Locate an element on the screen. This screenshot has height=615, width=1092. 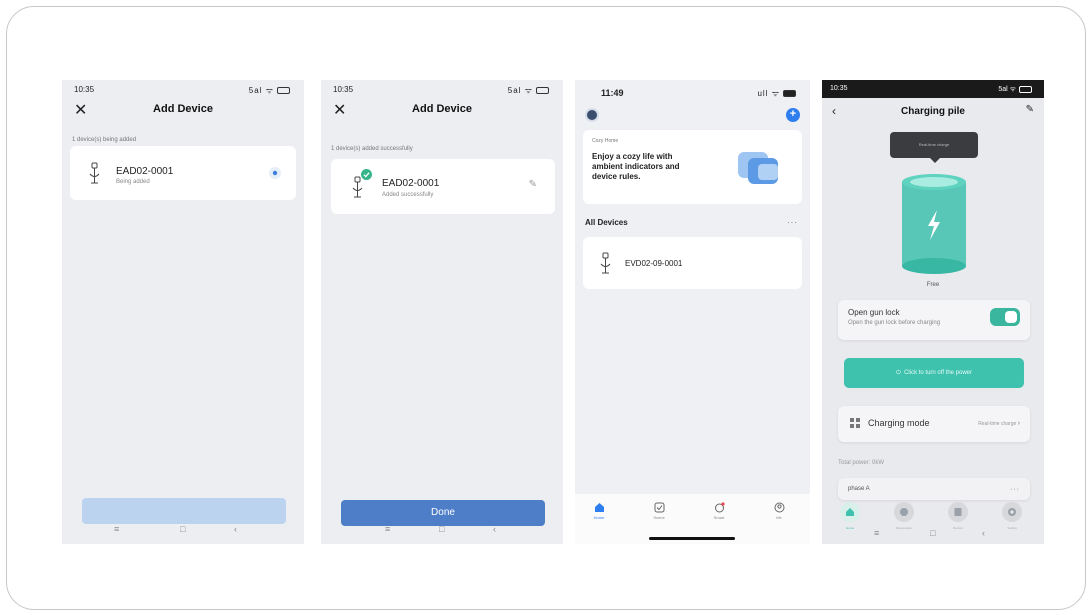
tab-reservation is located at coordinates (904, 512).